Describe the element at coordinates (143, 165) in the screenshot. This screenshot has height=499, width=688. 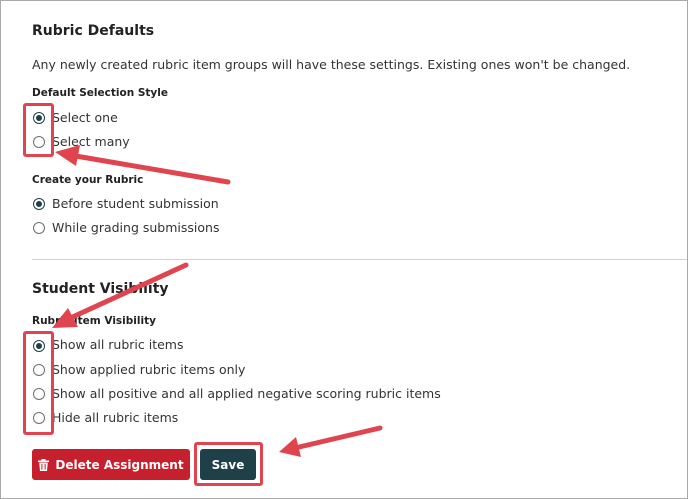
I see `annotation-arrow-selection-style` at that location.